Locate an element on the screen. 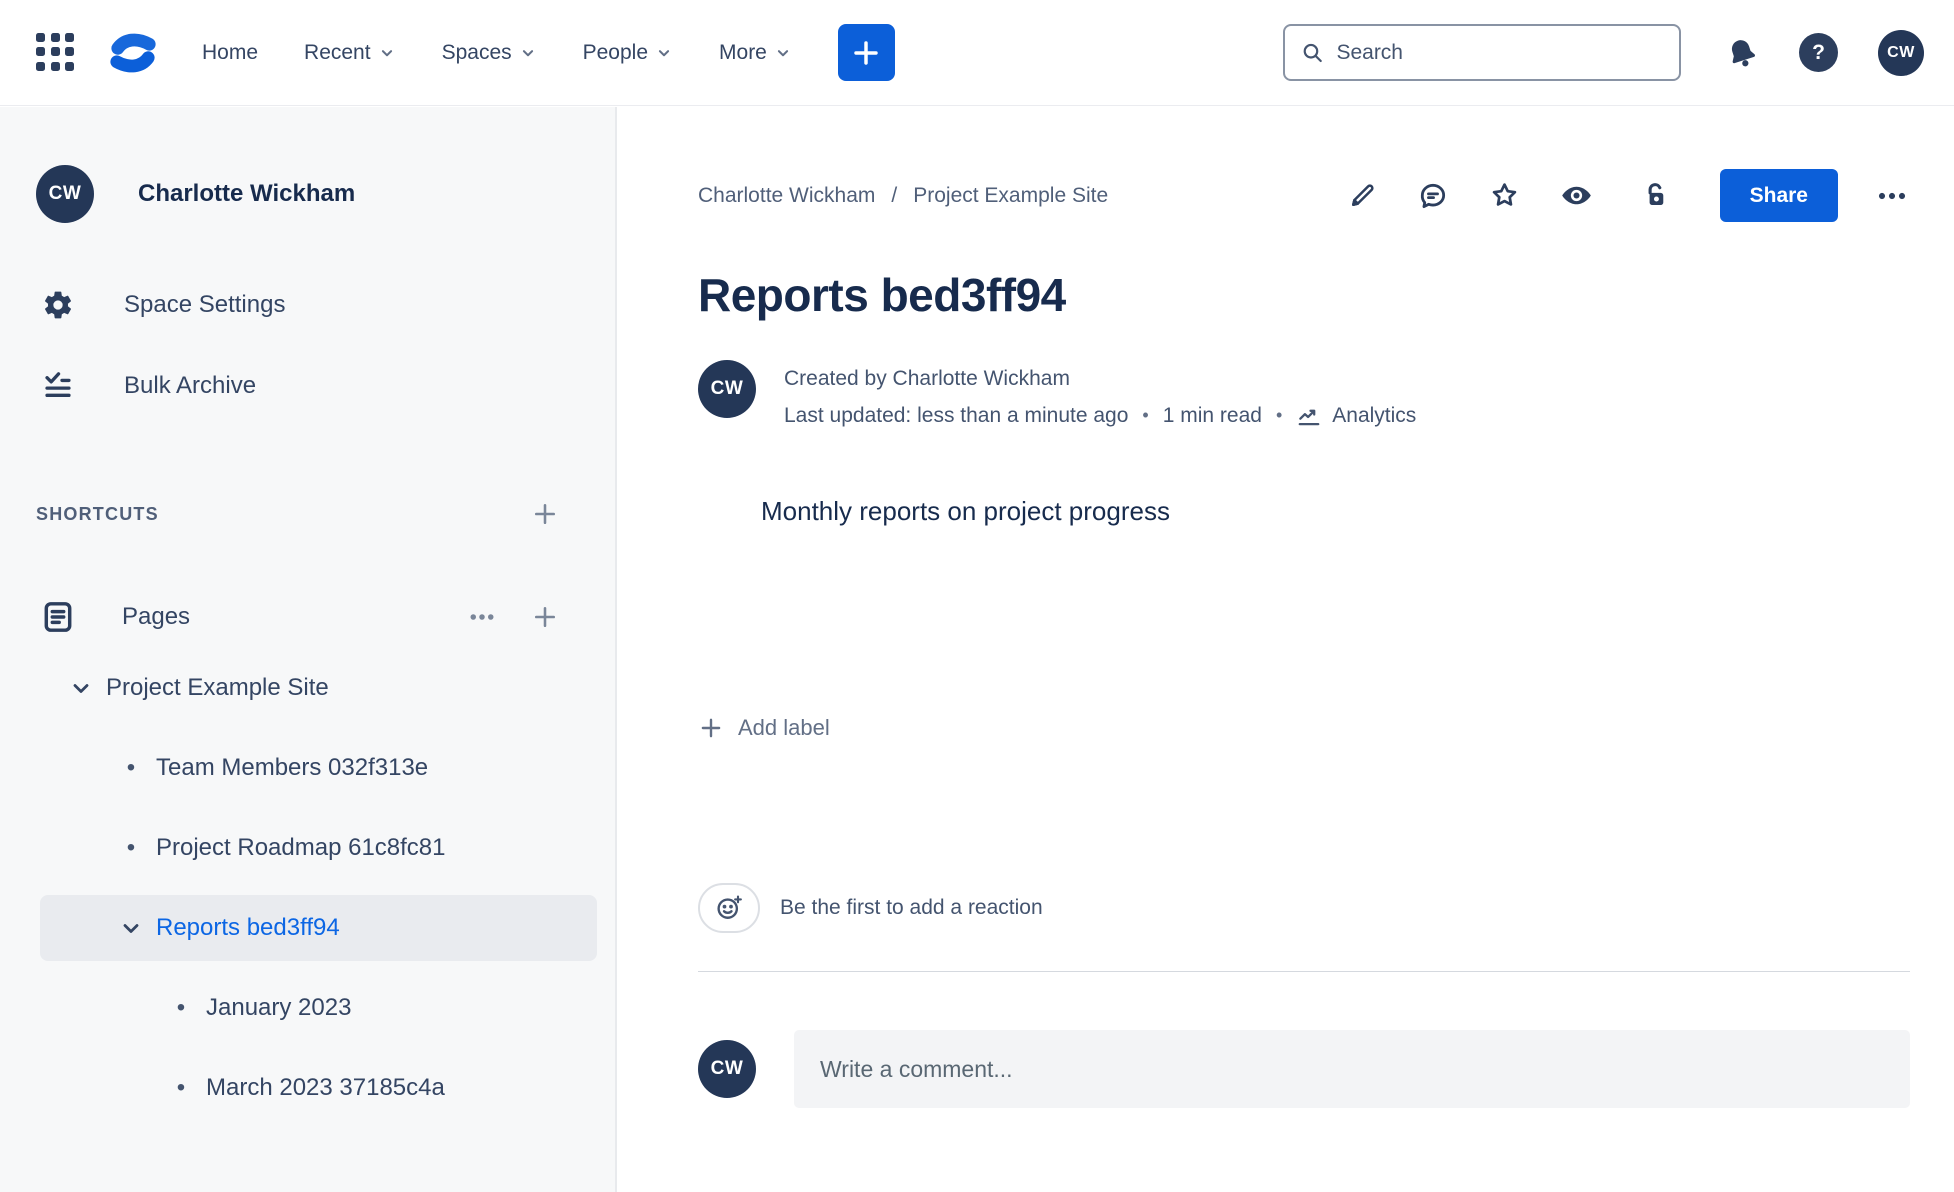 The width and height of the screenshot is (1954, 1192). shortcuts-title: SHORTCUTS is located at coordinates (97, 513).